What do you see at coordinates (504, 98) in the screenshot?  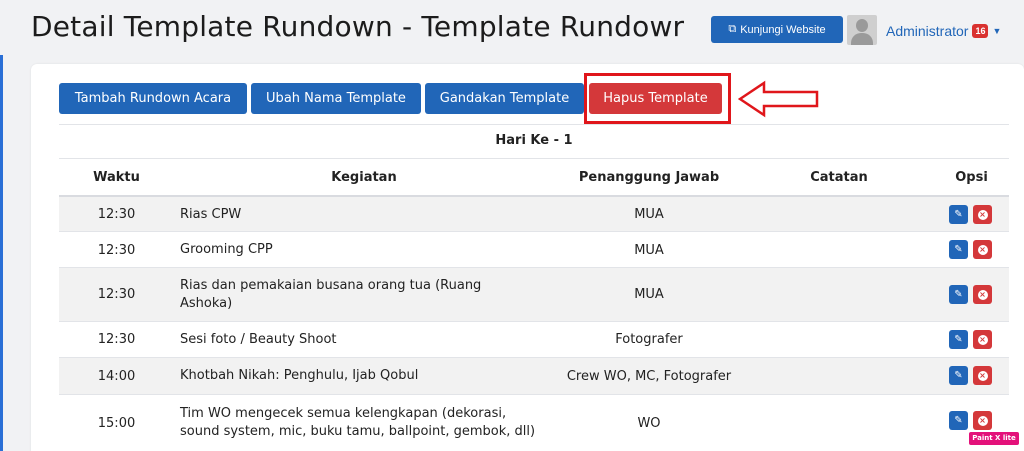 I see `duplicate-template-button: Gandakan Template` at bounding box center [504, 98].